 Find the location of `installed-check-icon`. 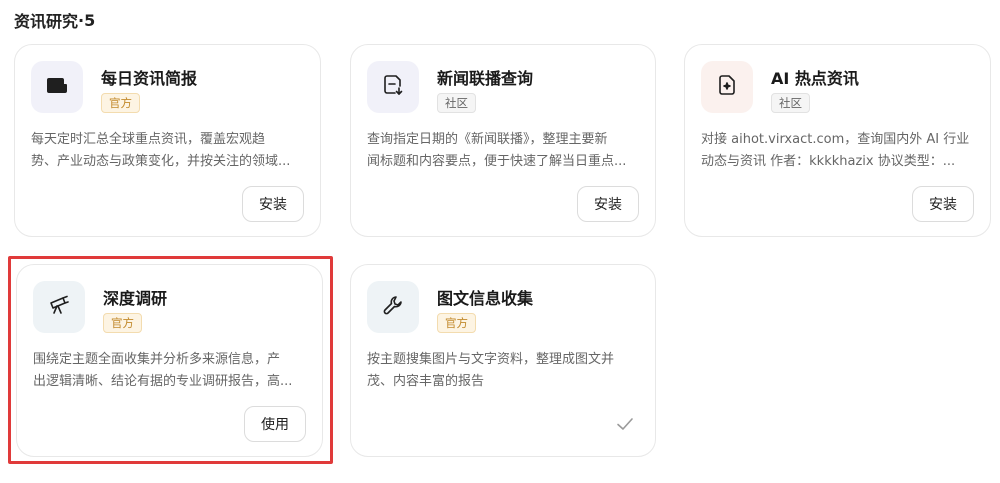

installed-check-icon is located at coordinates (625, 424).